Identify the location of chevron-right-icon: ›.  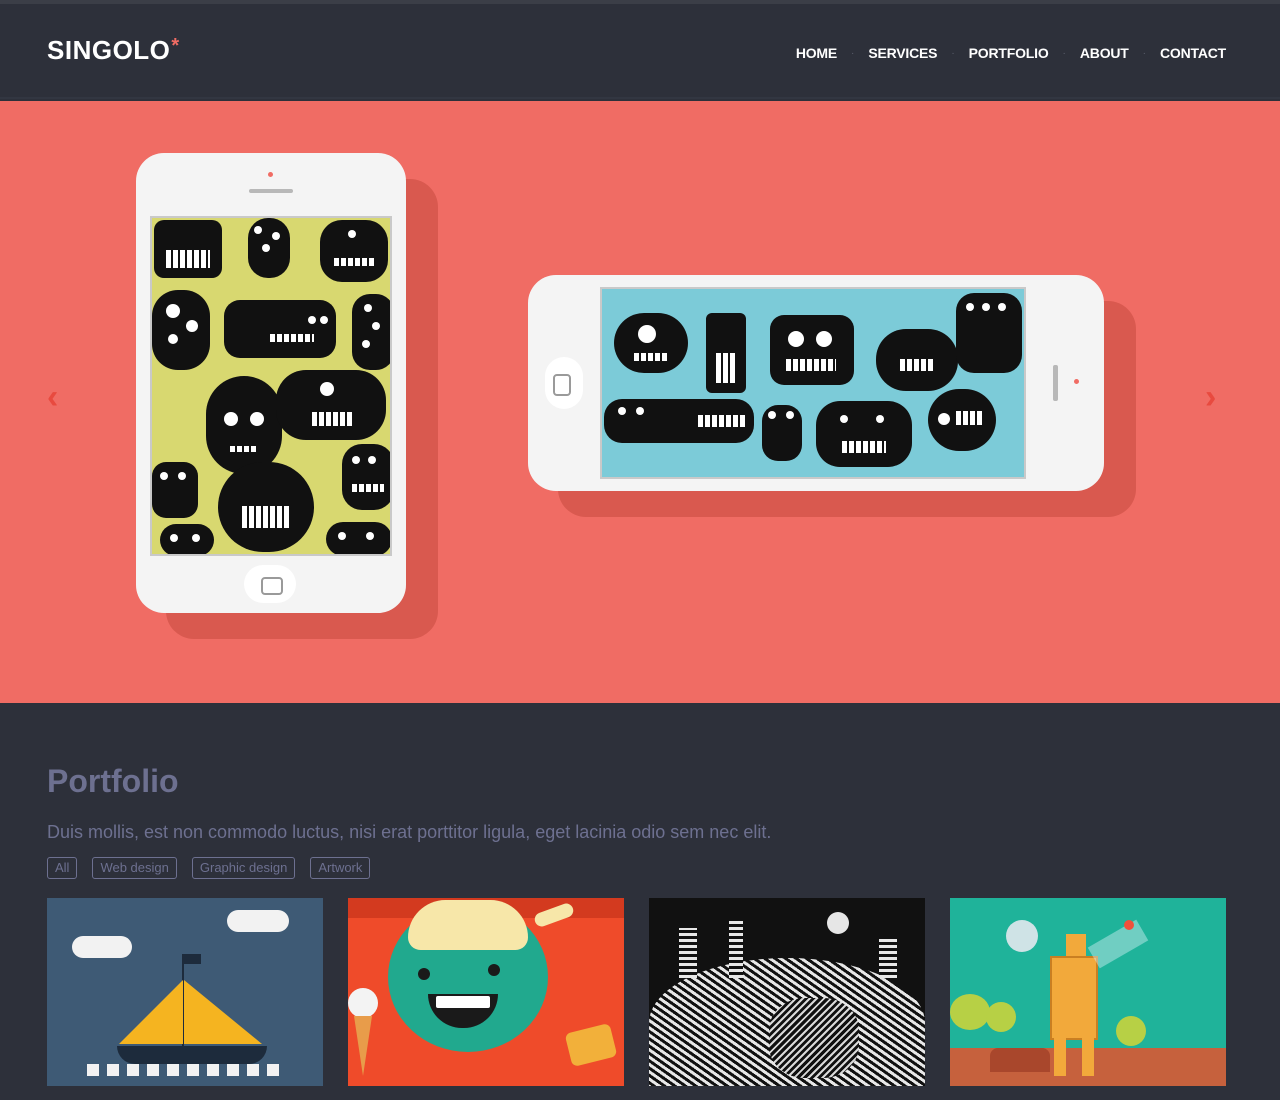
(1210, 397).